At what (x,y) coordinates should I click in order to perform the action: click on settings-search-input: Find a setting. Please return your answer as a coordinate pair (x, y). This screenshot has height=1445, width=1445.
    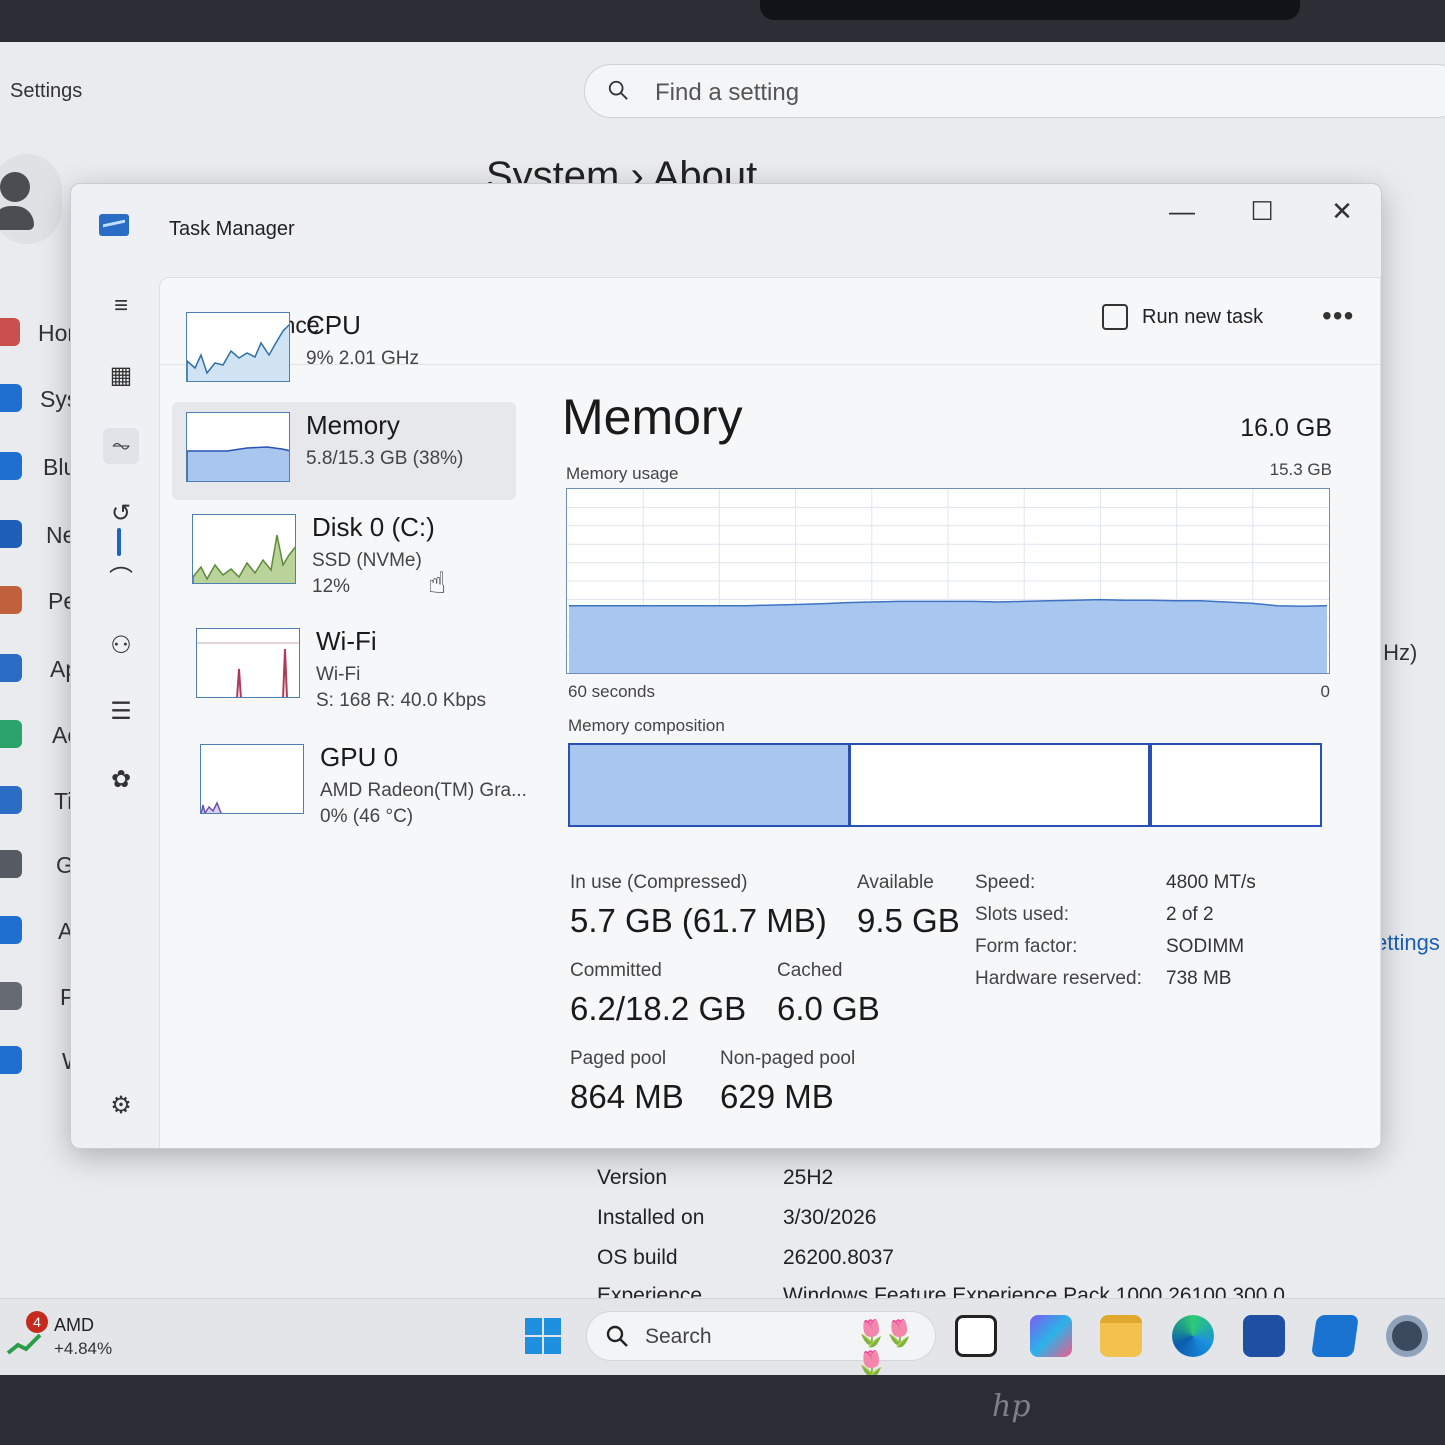
    Looking at the image, I should click on (1014, 91).